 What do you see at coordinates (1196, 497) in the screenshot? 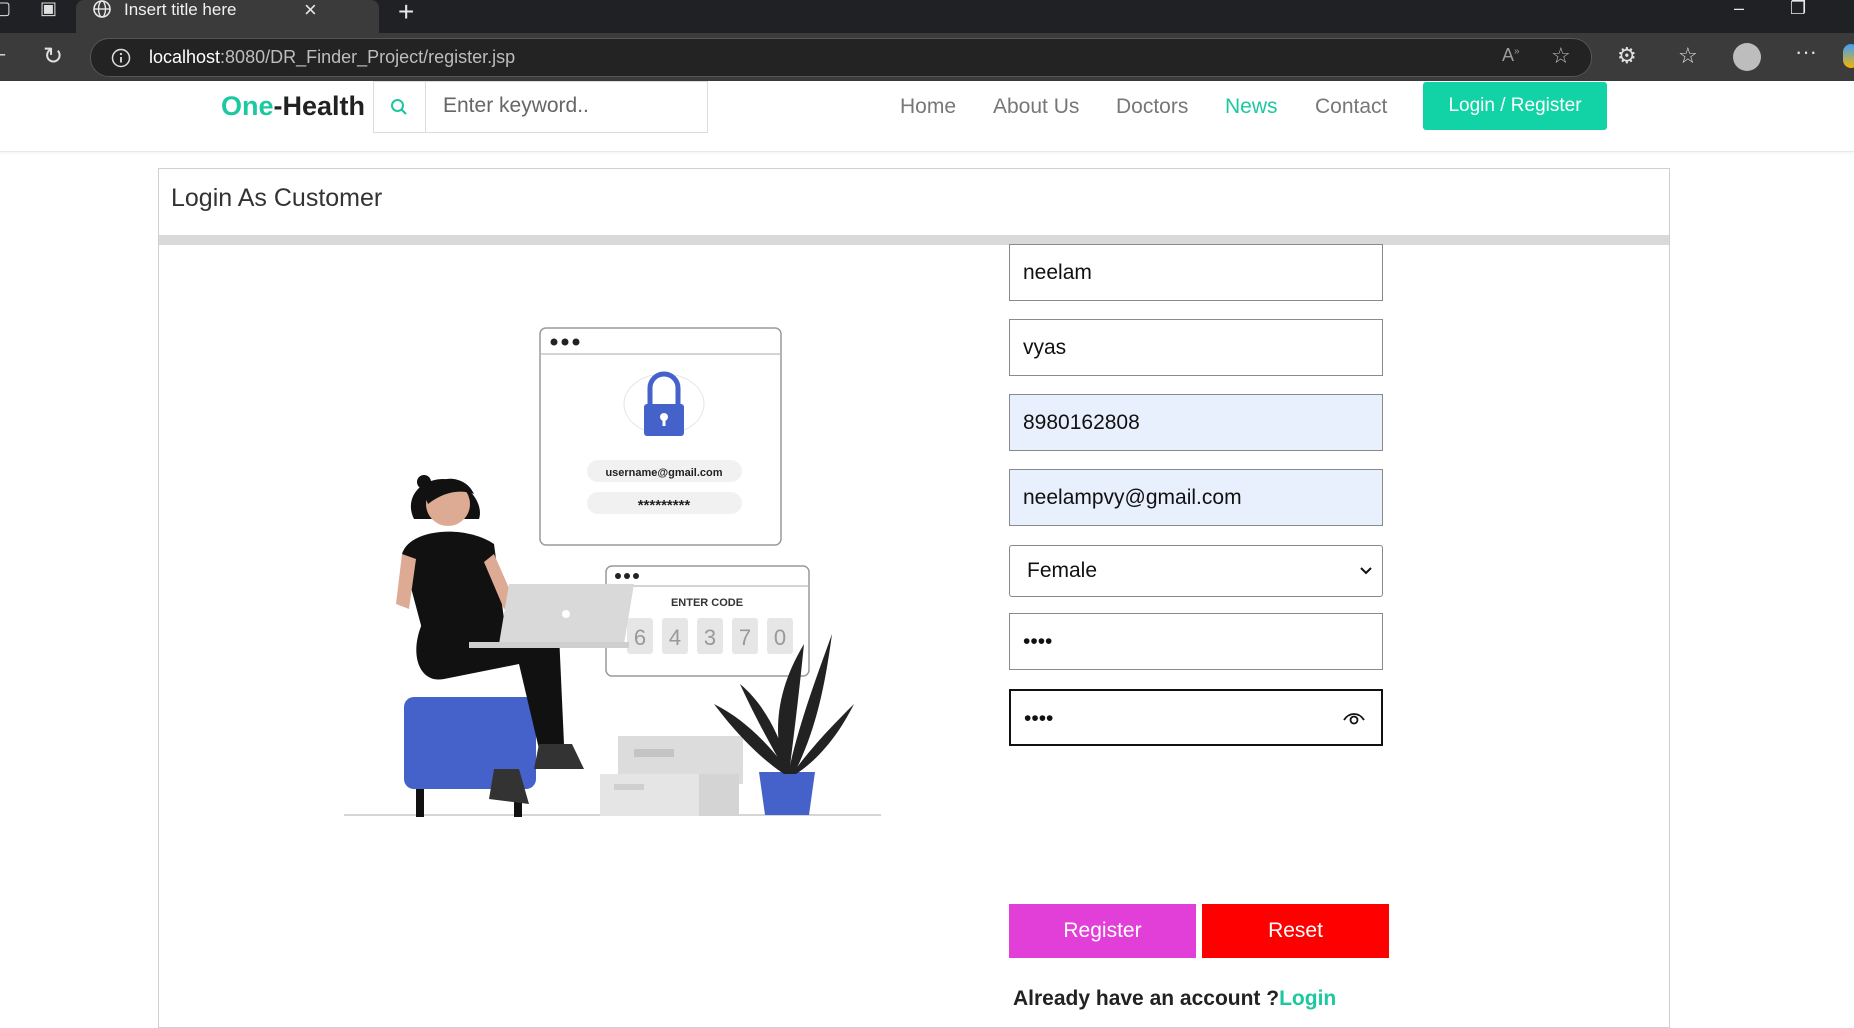
I see `email-field: neelampvy@gmail.com` at bounding box center [1196, 497].